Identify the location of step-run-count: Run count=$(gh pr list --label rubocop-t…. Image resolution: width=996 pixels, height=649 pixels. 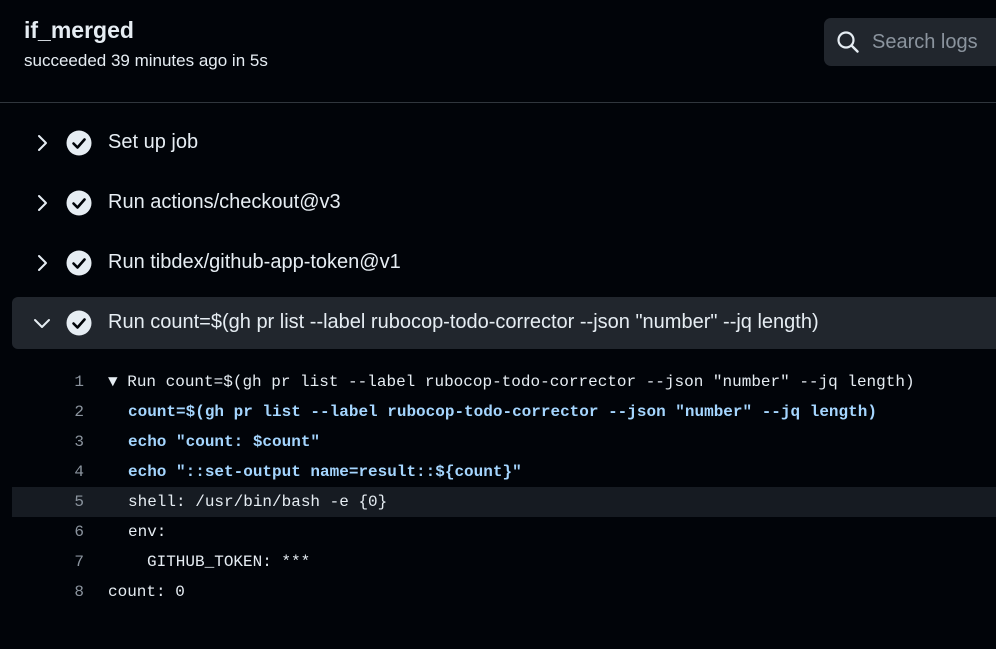
(504, 323).